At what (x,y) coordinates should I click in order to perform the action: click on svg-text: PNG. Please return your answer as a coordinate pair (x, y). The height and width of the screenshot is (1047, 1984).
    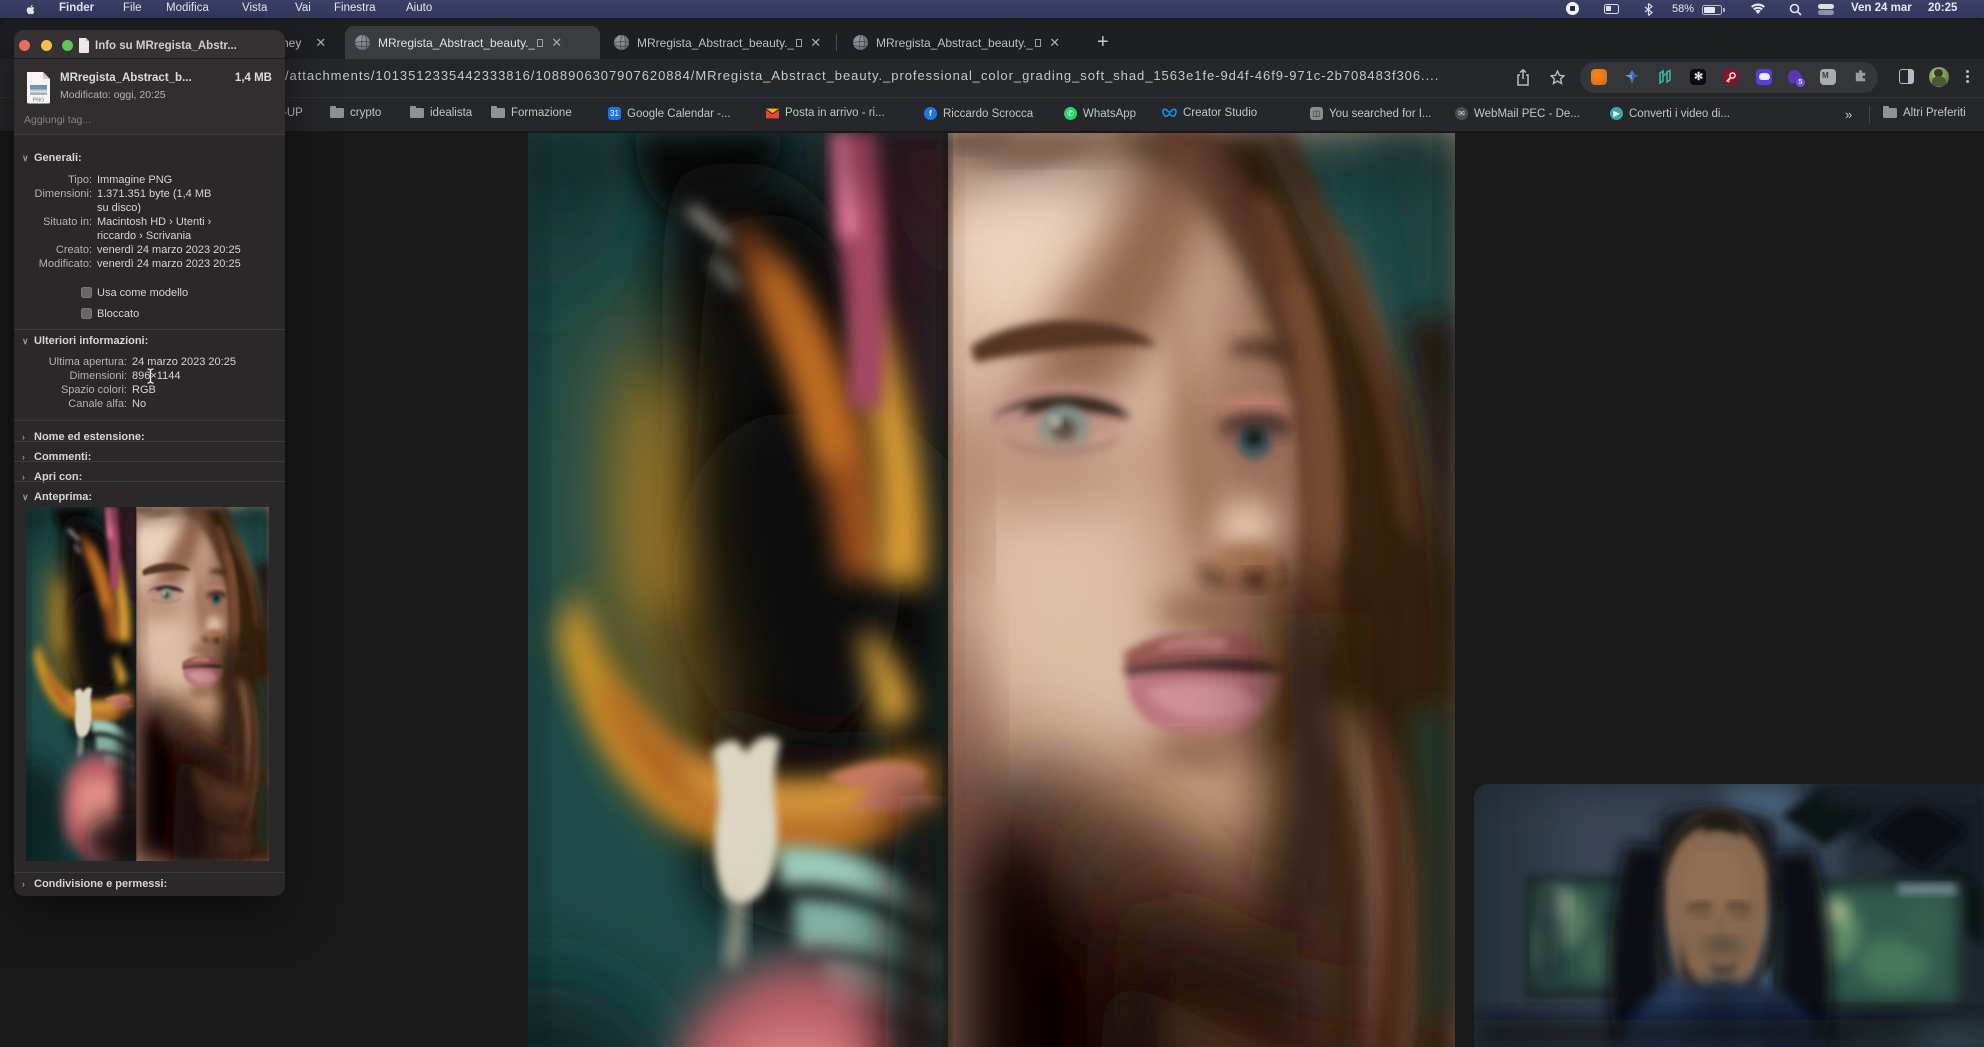
    Looking at the image, I should click on (39, 101).